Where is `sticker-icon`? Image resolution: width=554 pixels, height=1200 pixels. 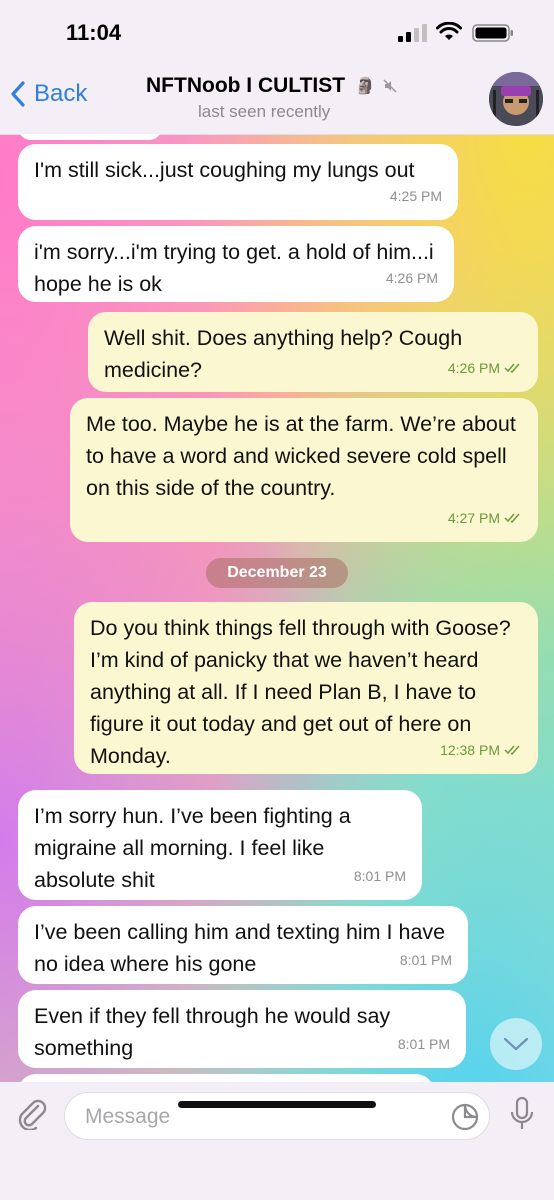 sticker-icon is located at coordinates (465, 1117).